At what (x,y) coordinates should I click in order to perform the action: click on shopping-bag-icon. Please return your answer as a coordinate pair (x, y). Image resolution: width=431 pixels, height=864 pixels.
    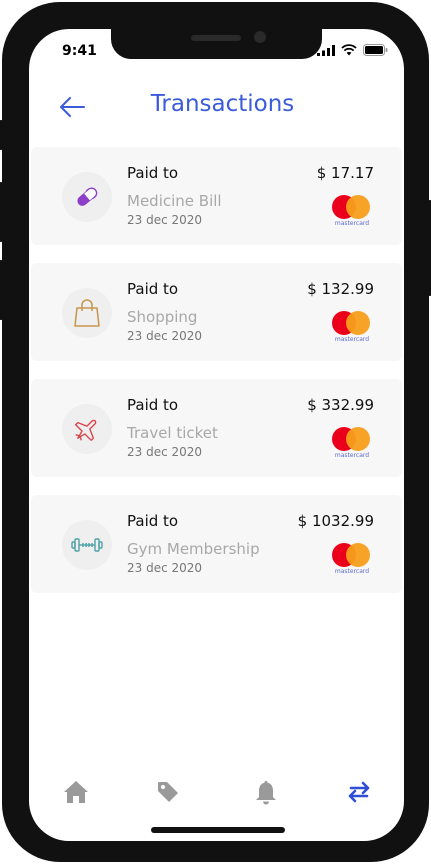
    Looking at the image, I should click on (87, 313).